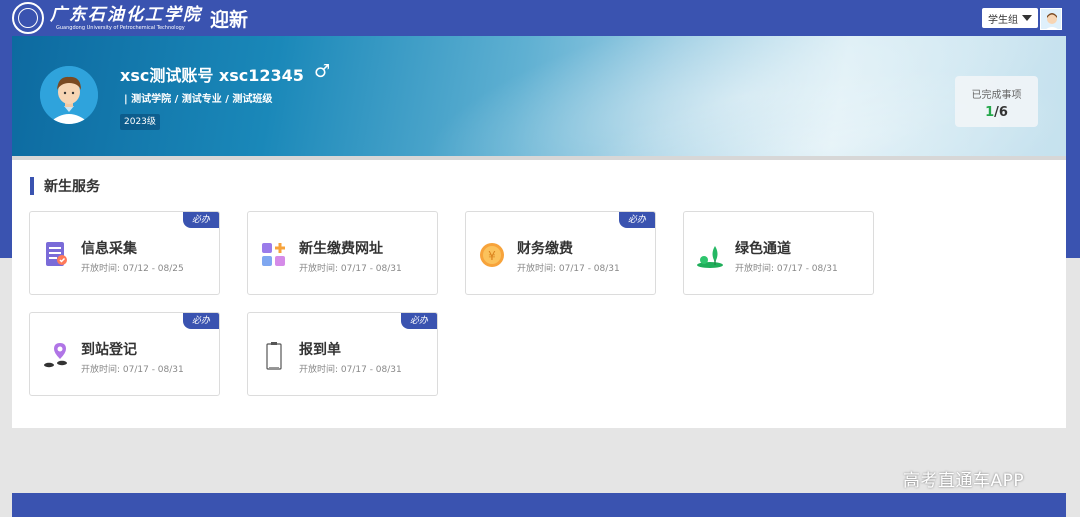 This screenshot has width=1080, height=517. What do you see at coordinates (198, 99) in the screenshot?
I see `user-department-path: | 测试学院 / 测试专业 / 测试班级` at bounding box center [198, 99].